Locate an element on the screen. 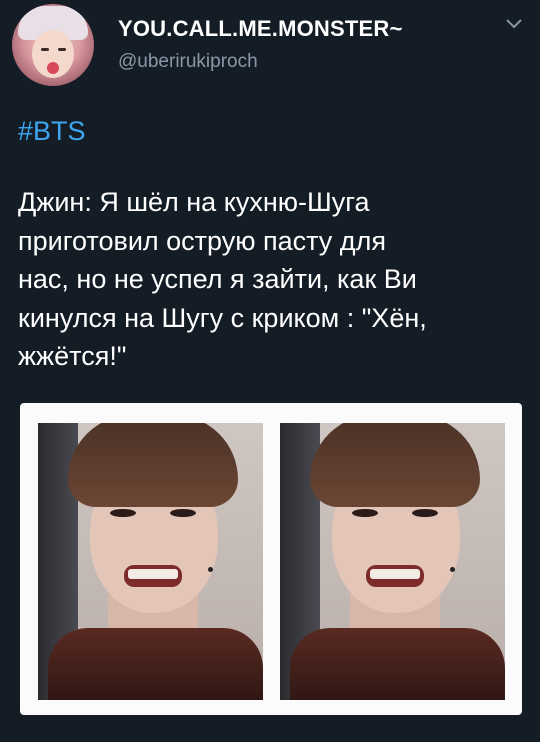  hashtag-link: #BTS is located at coordinates (52, 131).